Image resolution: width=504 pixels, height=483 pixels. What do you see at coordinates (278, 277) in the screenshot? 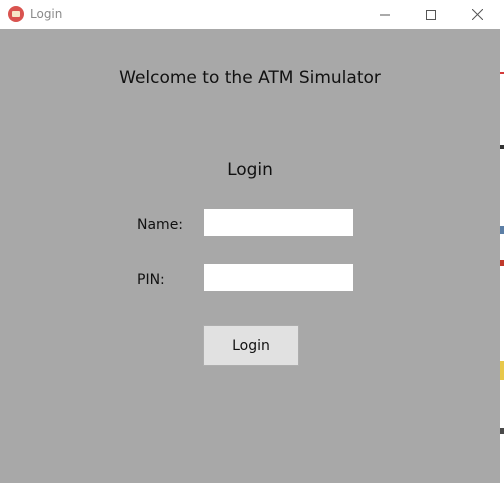
I see `pin-input` at bounding box center [278, 277].